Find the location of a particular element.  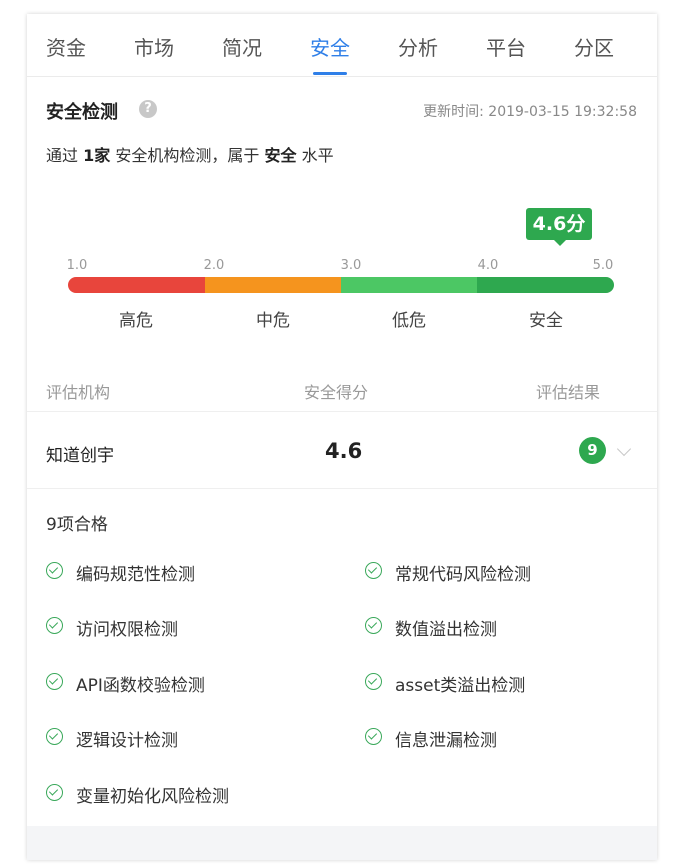

tab-market: 市场 is located at coordinates (154, 47).